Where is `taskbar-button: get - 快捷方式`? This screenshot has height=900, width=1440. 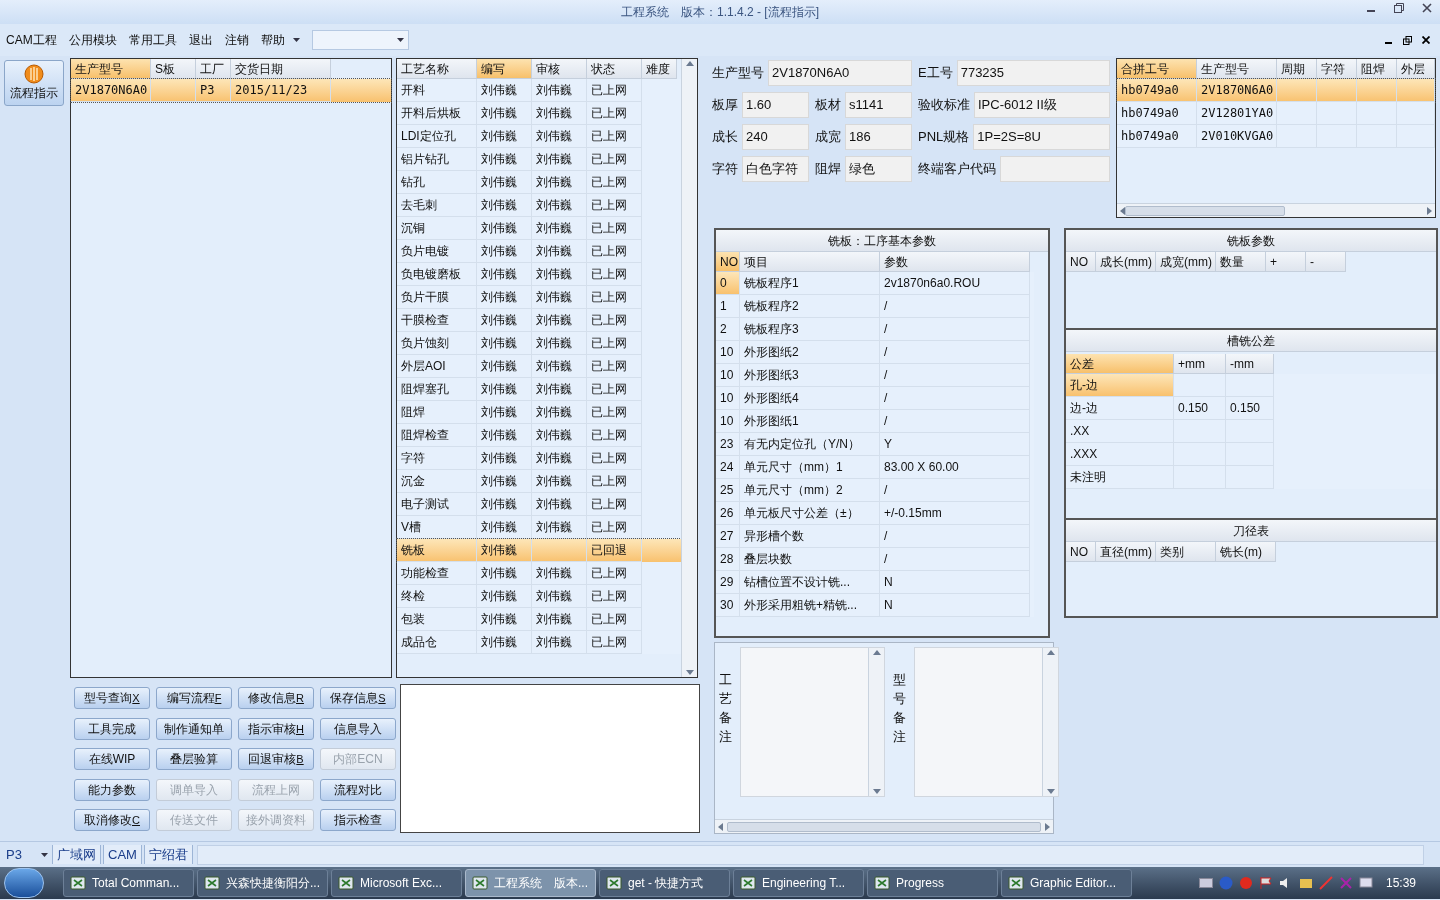 taskbar-button: get - 快捷方式 is located at coordinates (664, 883).